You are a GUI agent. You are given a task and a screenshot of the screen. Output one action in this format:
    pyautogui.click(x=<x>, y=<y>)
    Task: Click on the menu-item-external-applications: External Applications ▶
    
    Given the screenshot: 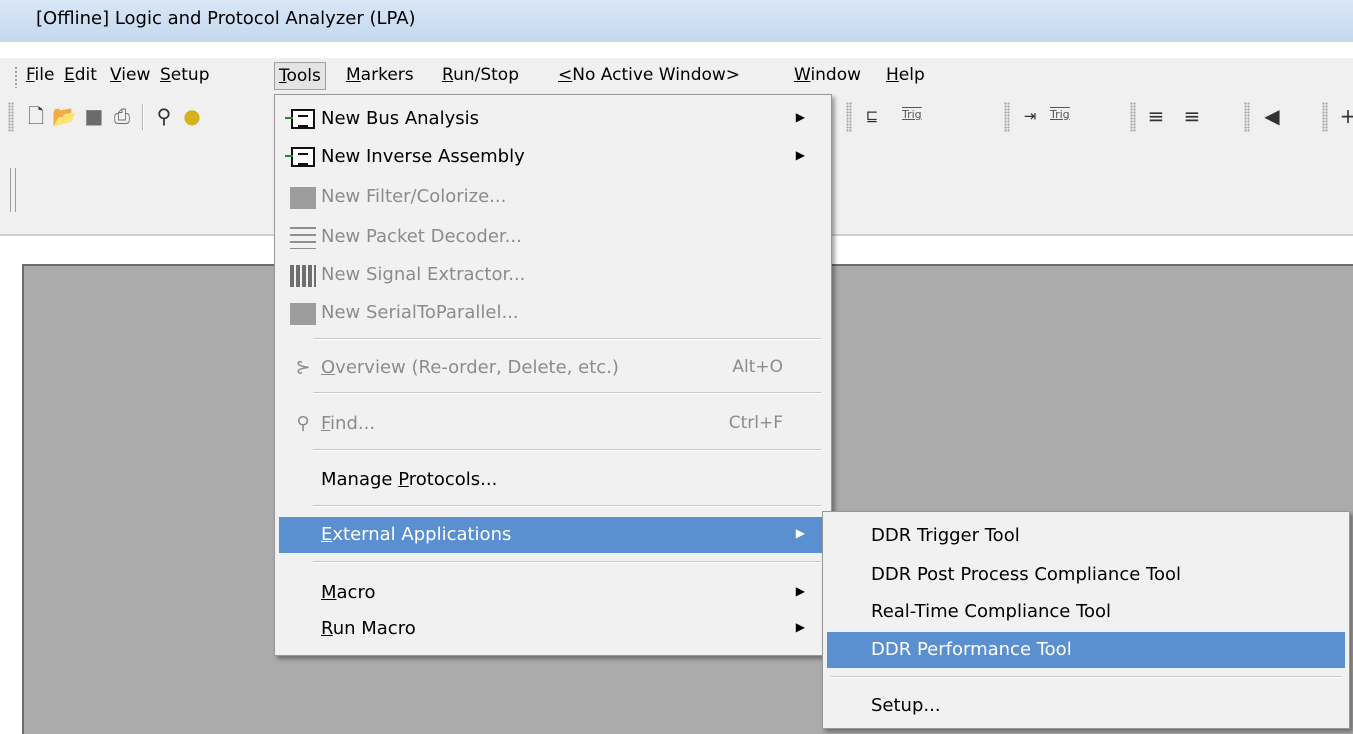 What is the action you would take?
    pyautogui.click(x=553, y=535)
    